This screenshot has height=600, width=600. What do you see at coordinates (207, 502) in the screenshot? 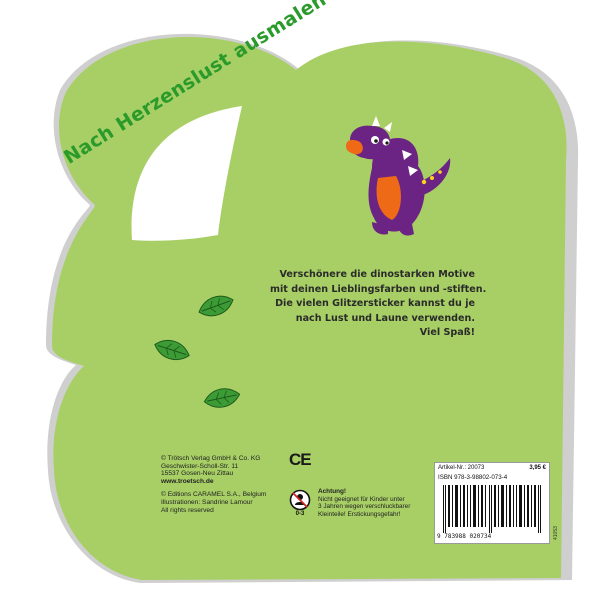
I see `imprint-illustrations: Illustrationen: Sandrine Lamour` at bounding box center [207, 502].